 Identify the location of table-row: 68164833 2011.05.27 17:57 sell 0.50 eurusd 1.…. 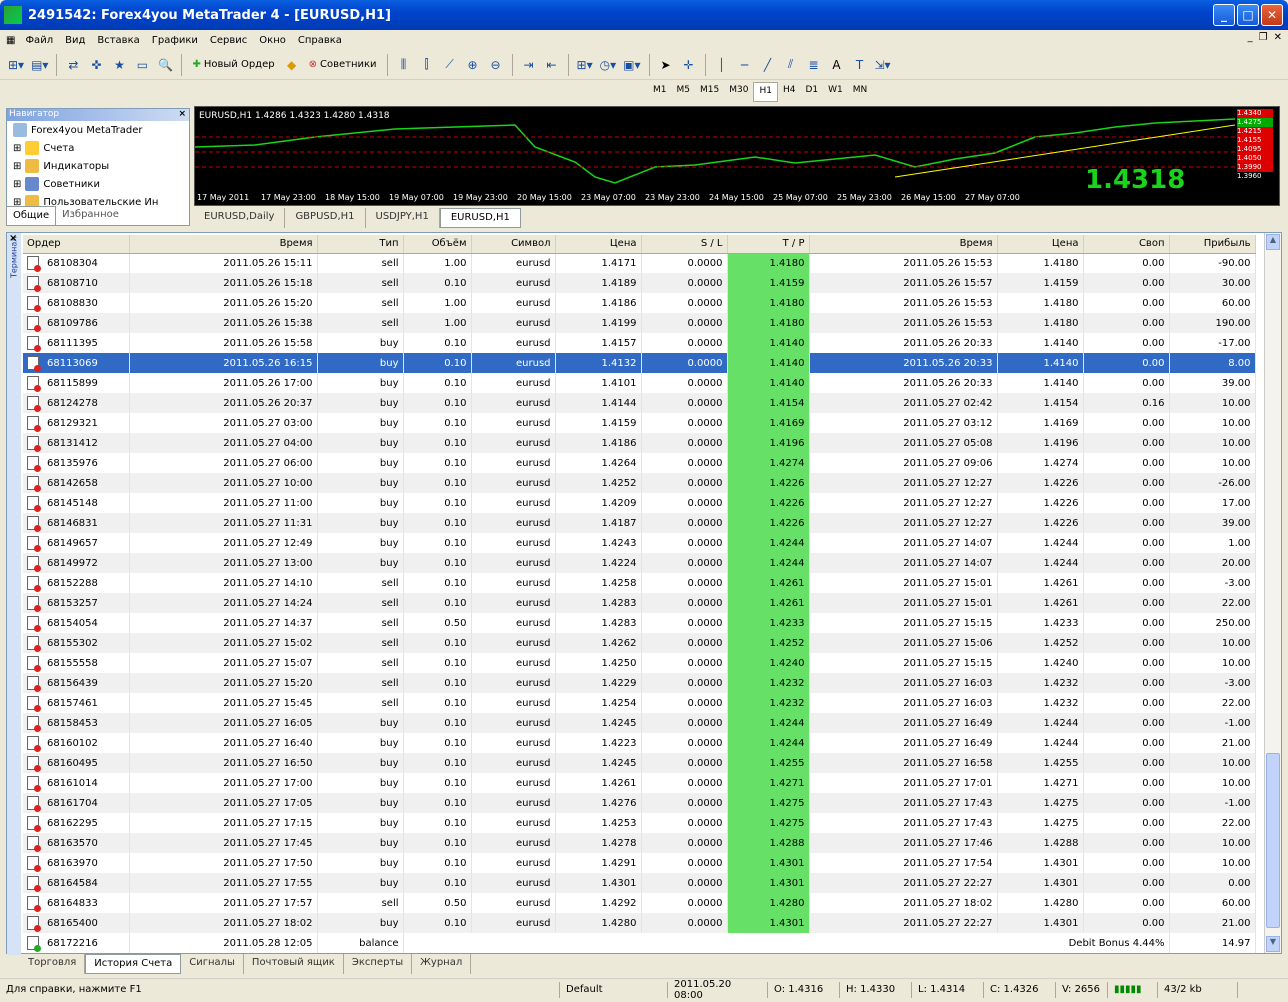
(639, 903).